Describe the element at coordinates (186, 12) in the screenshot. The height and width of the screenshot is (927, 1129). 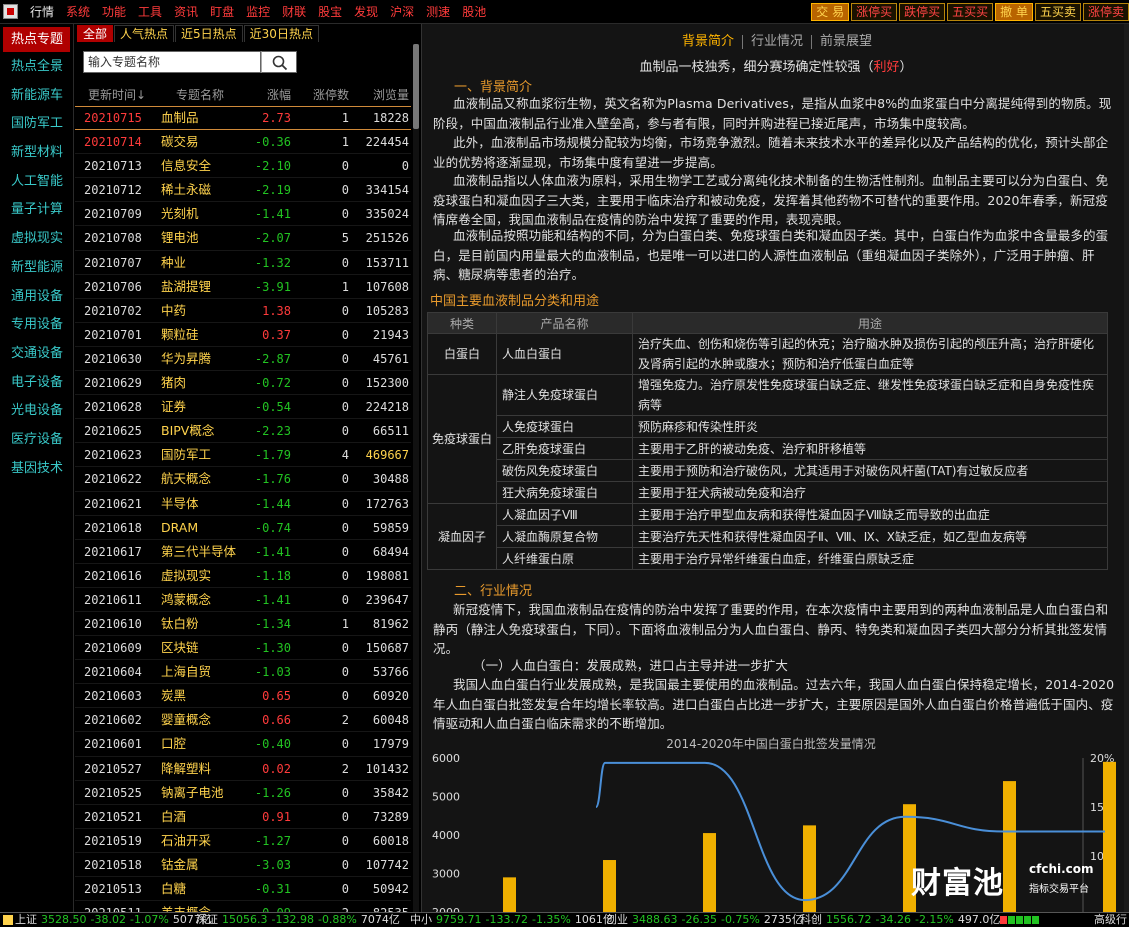
I see `menu-item: 资讯` at that location.